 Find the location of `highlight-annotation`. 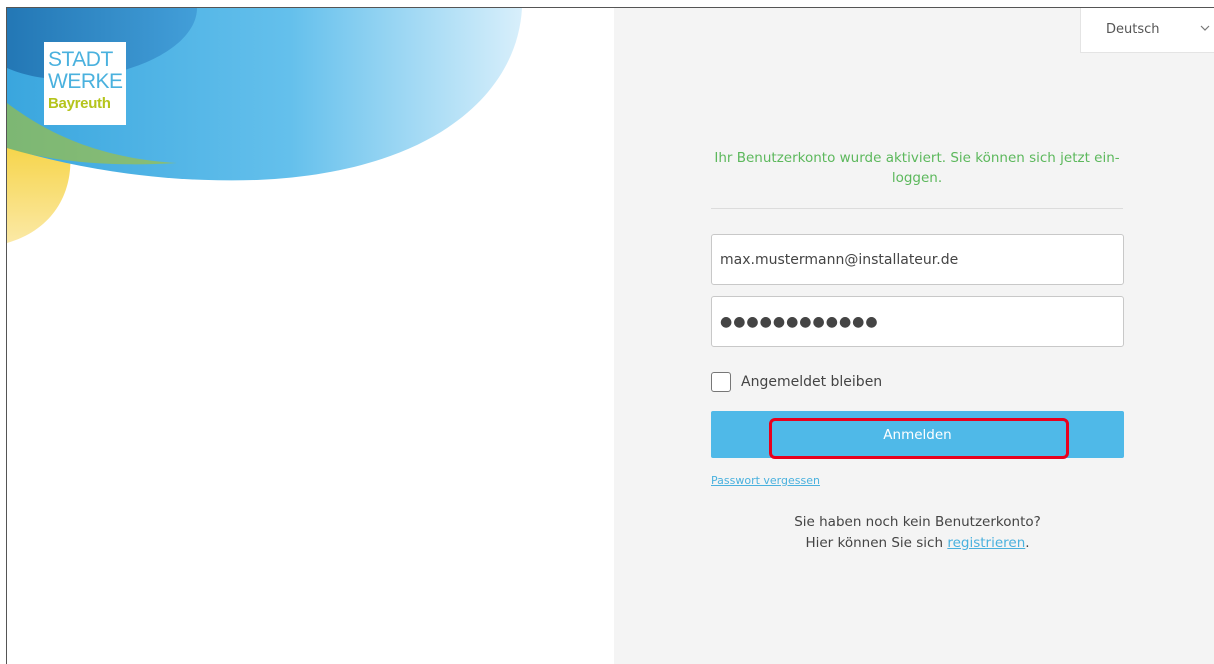

highlight-annotation is located at coordinates (919, 438).